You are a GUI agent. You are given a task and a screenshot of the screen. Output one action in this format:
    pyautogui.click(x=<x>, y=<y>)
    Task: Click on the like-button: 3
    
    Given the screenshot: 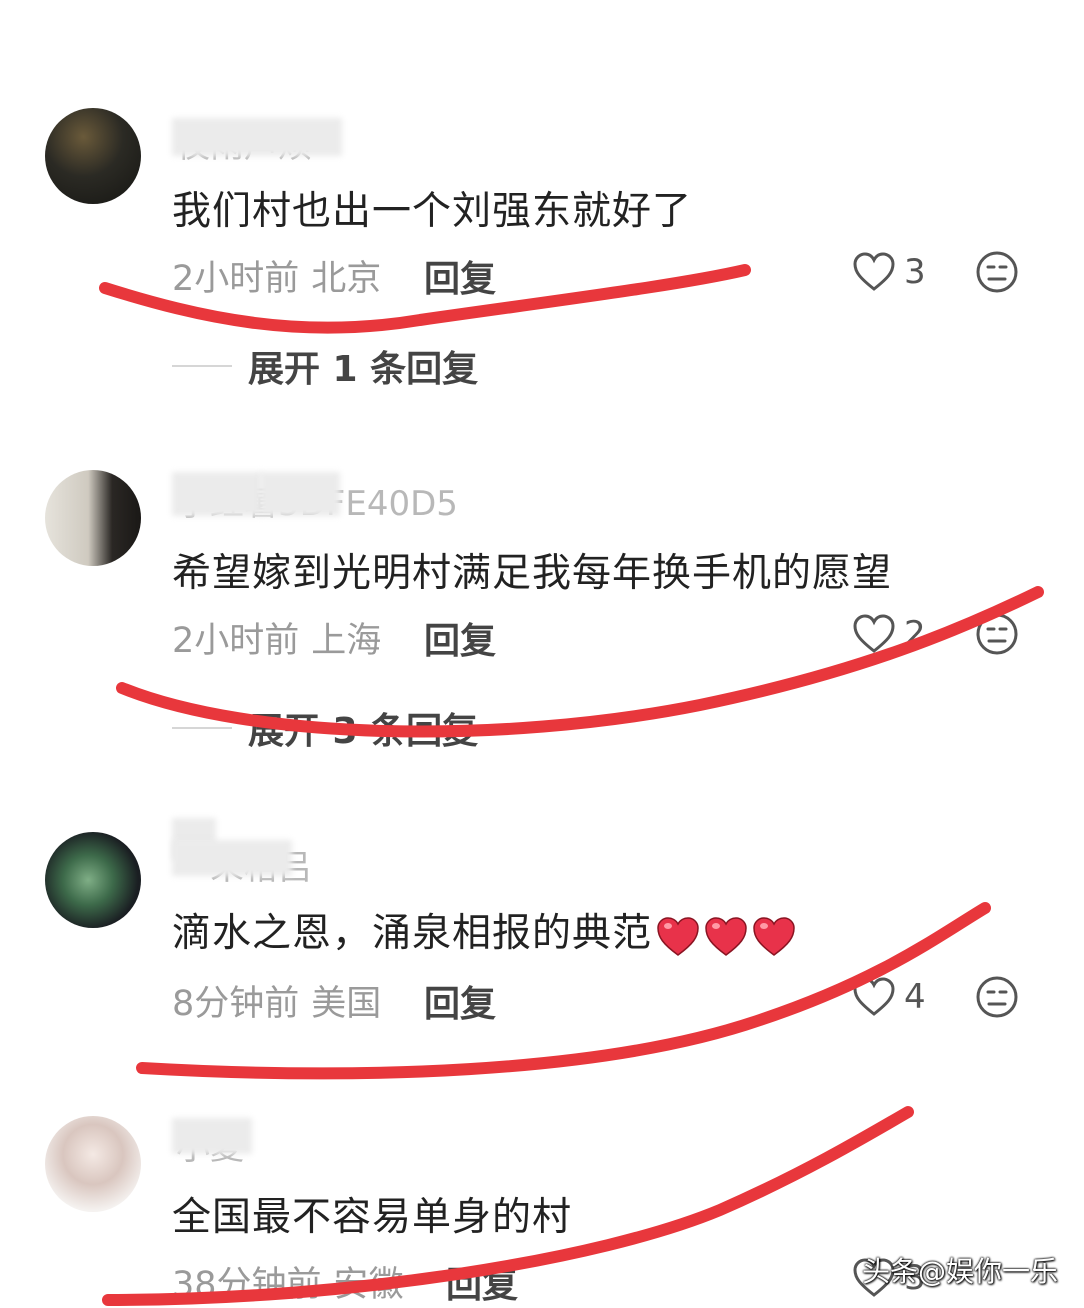 What is the action you would take?
    pyautogui.click(x=892, y=272)
    